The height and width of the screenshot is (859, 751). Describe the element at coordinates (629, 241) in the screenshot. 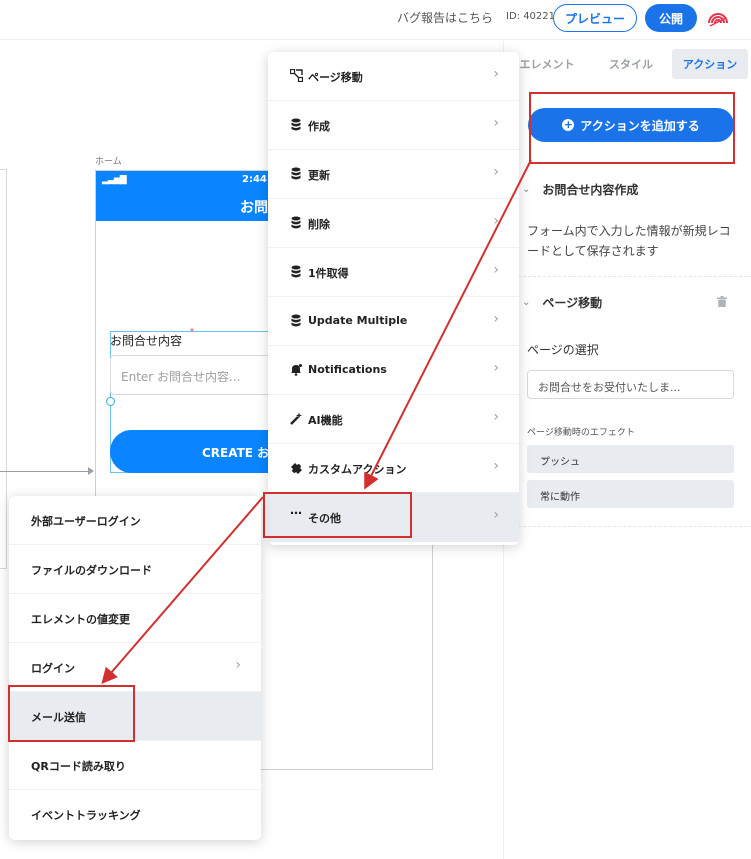

I see `action-description: フォーム内で入力した情報が新規レコードとして保存されます` at that location.